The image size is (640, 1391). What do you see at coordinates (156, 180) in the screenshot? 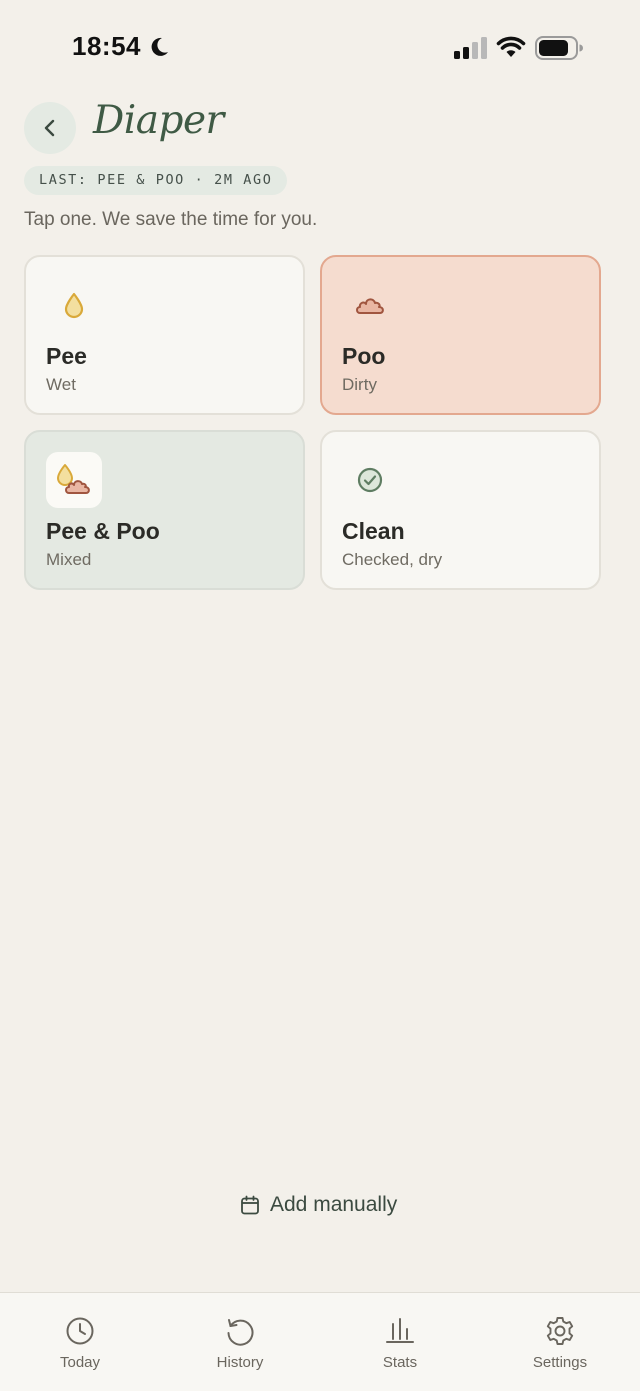
I see `last-entry-badge: LAST: PEE & POO · 2M AGO` at bounding box center [156, 180].